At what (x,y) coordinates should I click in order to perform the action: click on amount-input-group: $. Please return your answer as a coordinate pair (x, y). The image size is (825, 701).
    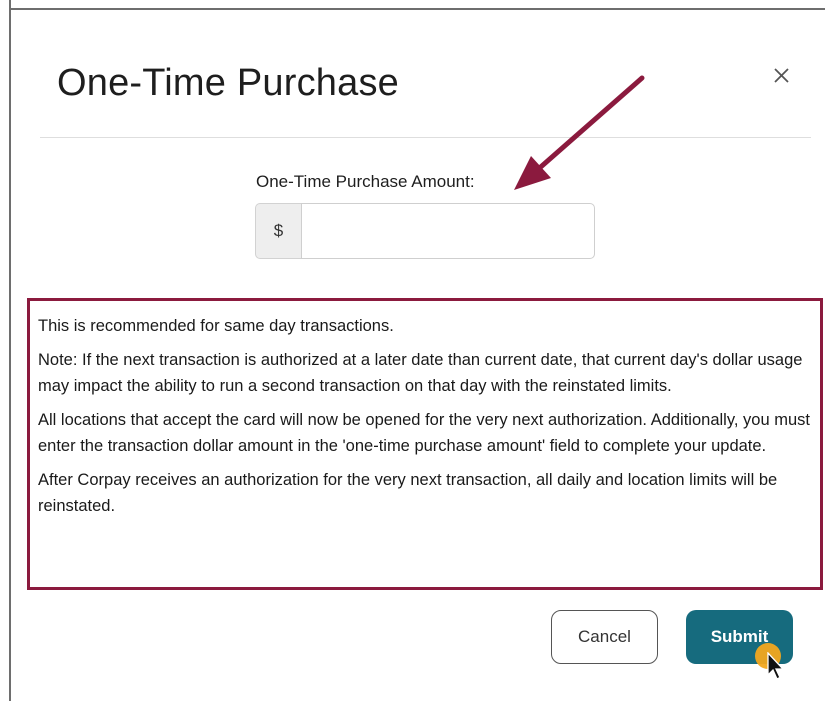
    Looking at the image, I should click on (425, 231).